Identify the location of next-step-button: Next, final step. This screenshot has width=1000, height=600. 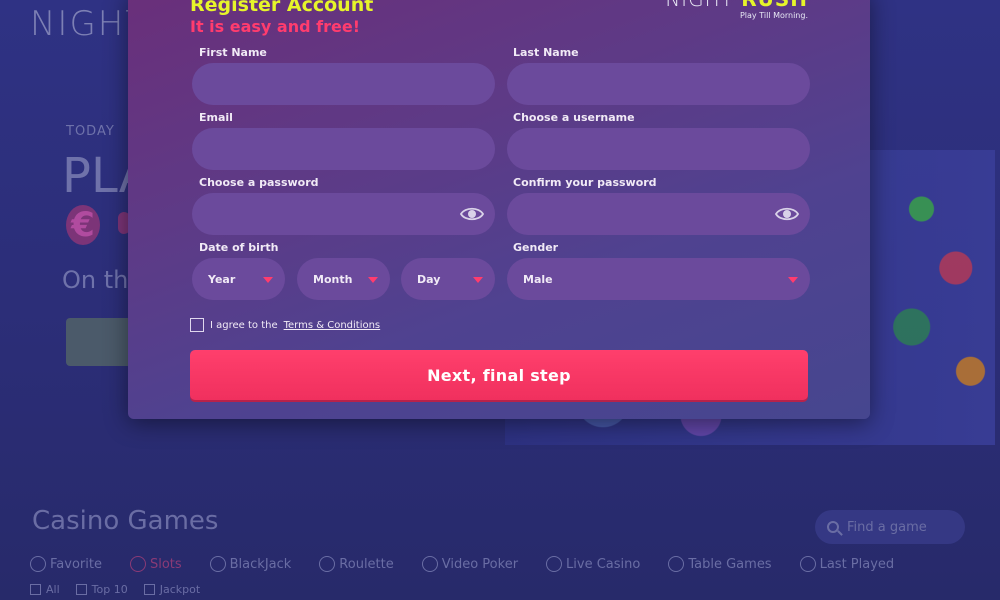
(499, 375).